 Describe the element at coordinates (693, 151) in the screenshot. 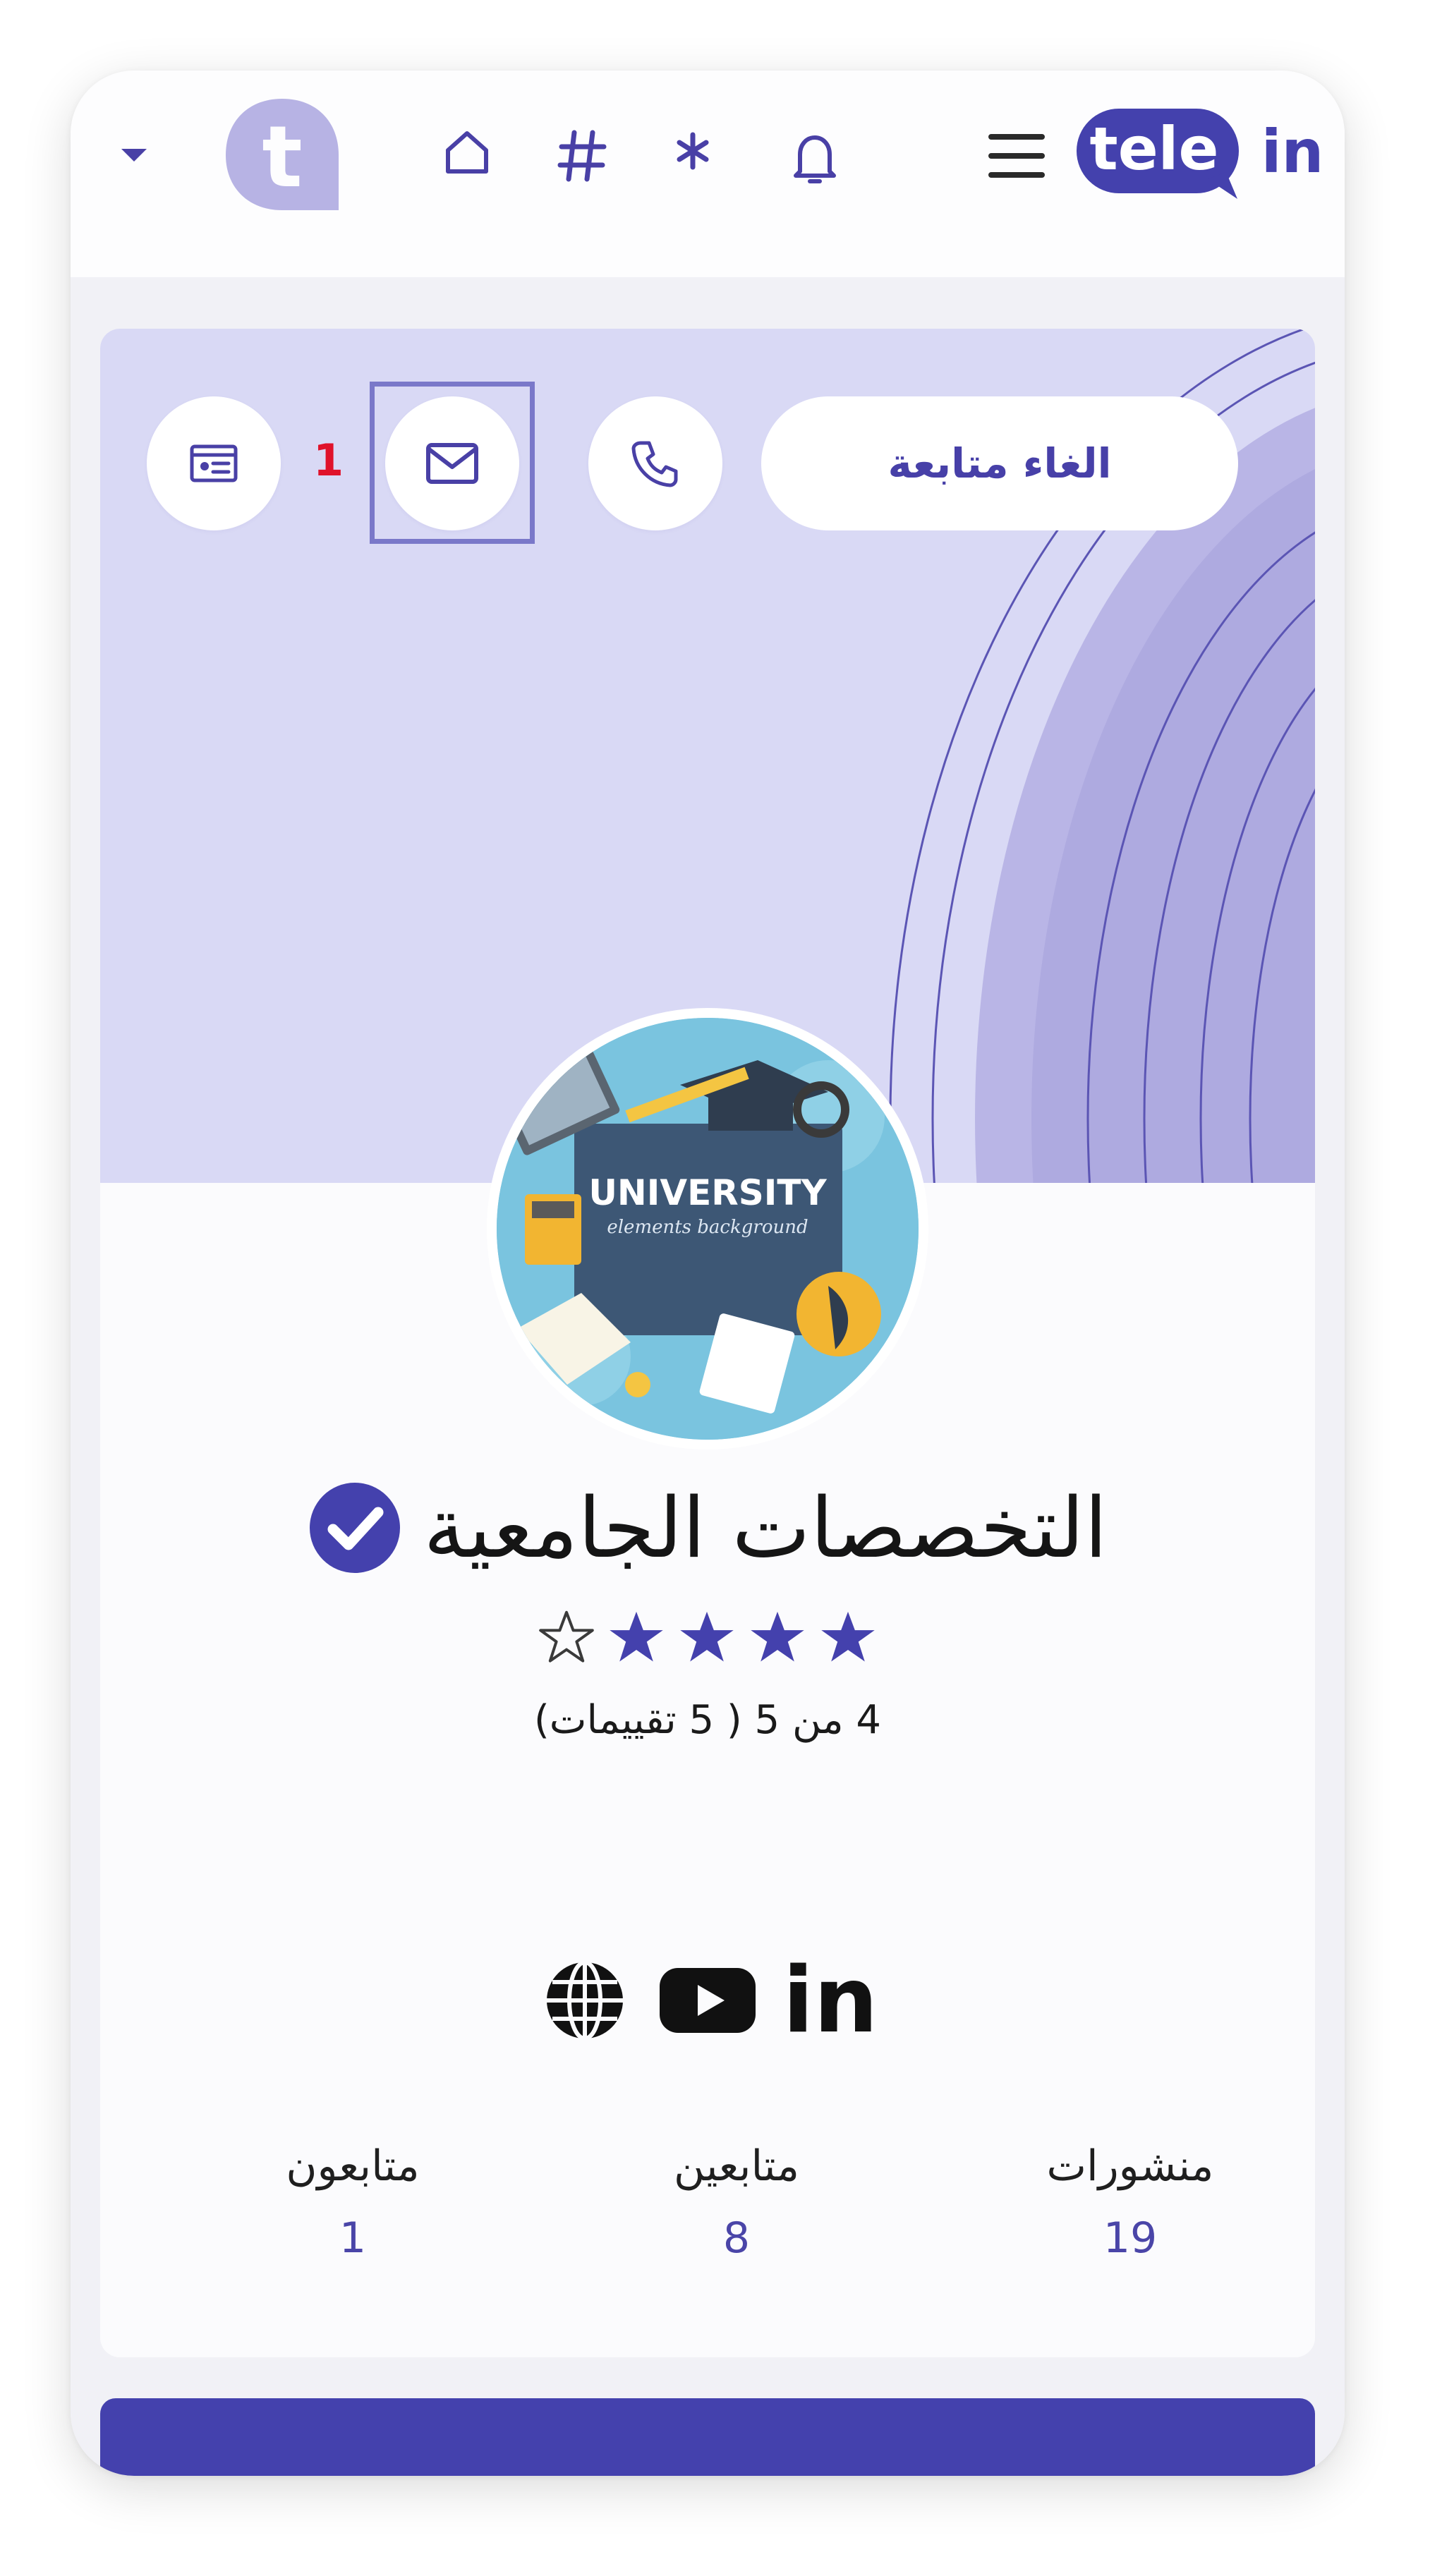

I see `asterisk-icon` at that location.